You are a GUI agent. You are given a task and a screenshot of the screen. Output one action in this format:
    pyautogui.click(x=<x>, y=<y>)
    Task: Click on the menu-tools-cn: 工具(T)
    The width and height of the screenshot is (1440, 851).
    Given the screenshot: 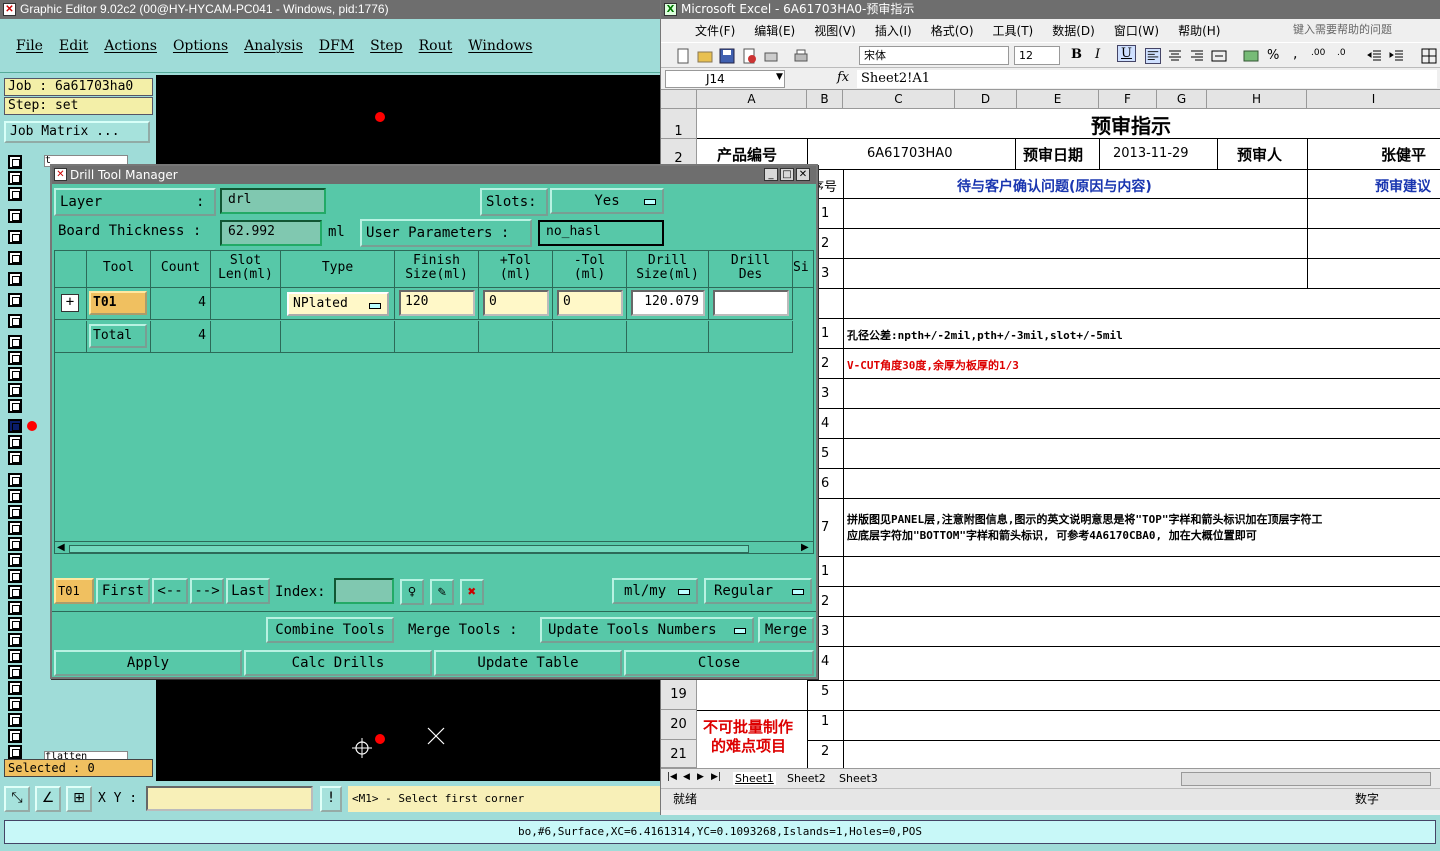 What is the action you would take?
    pyautogui.click(x=1013, y=30)
    